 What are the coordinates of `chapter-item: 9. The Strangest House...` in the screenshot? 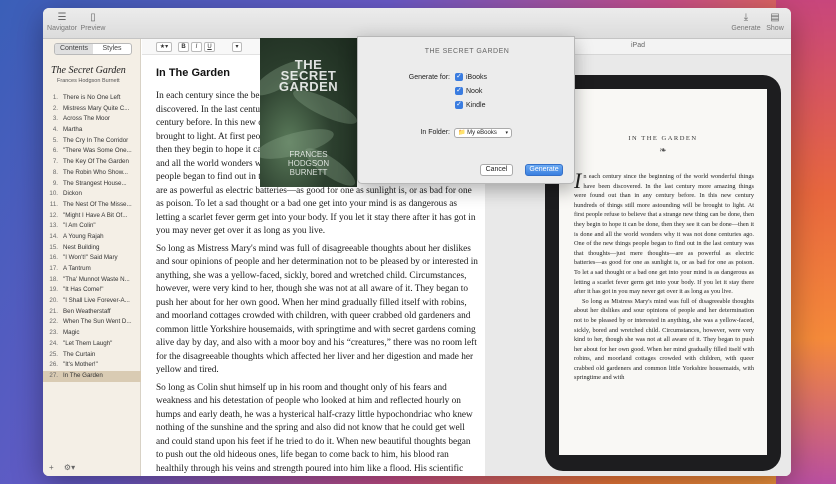 It's located at (92, 184).